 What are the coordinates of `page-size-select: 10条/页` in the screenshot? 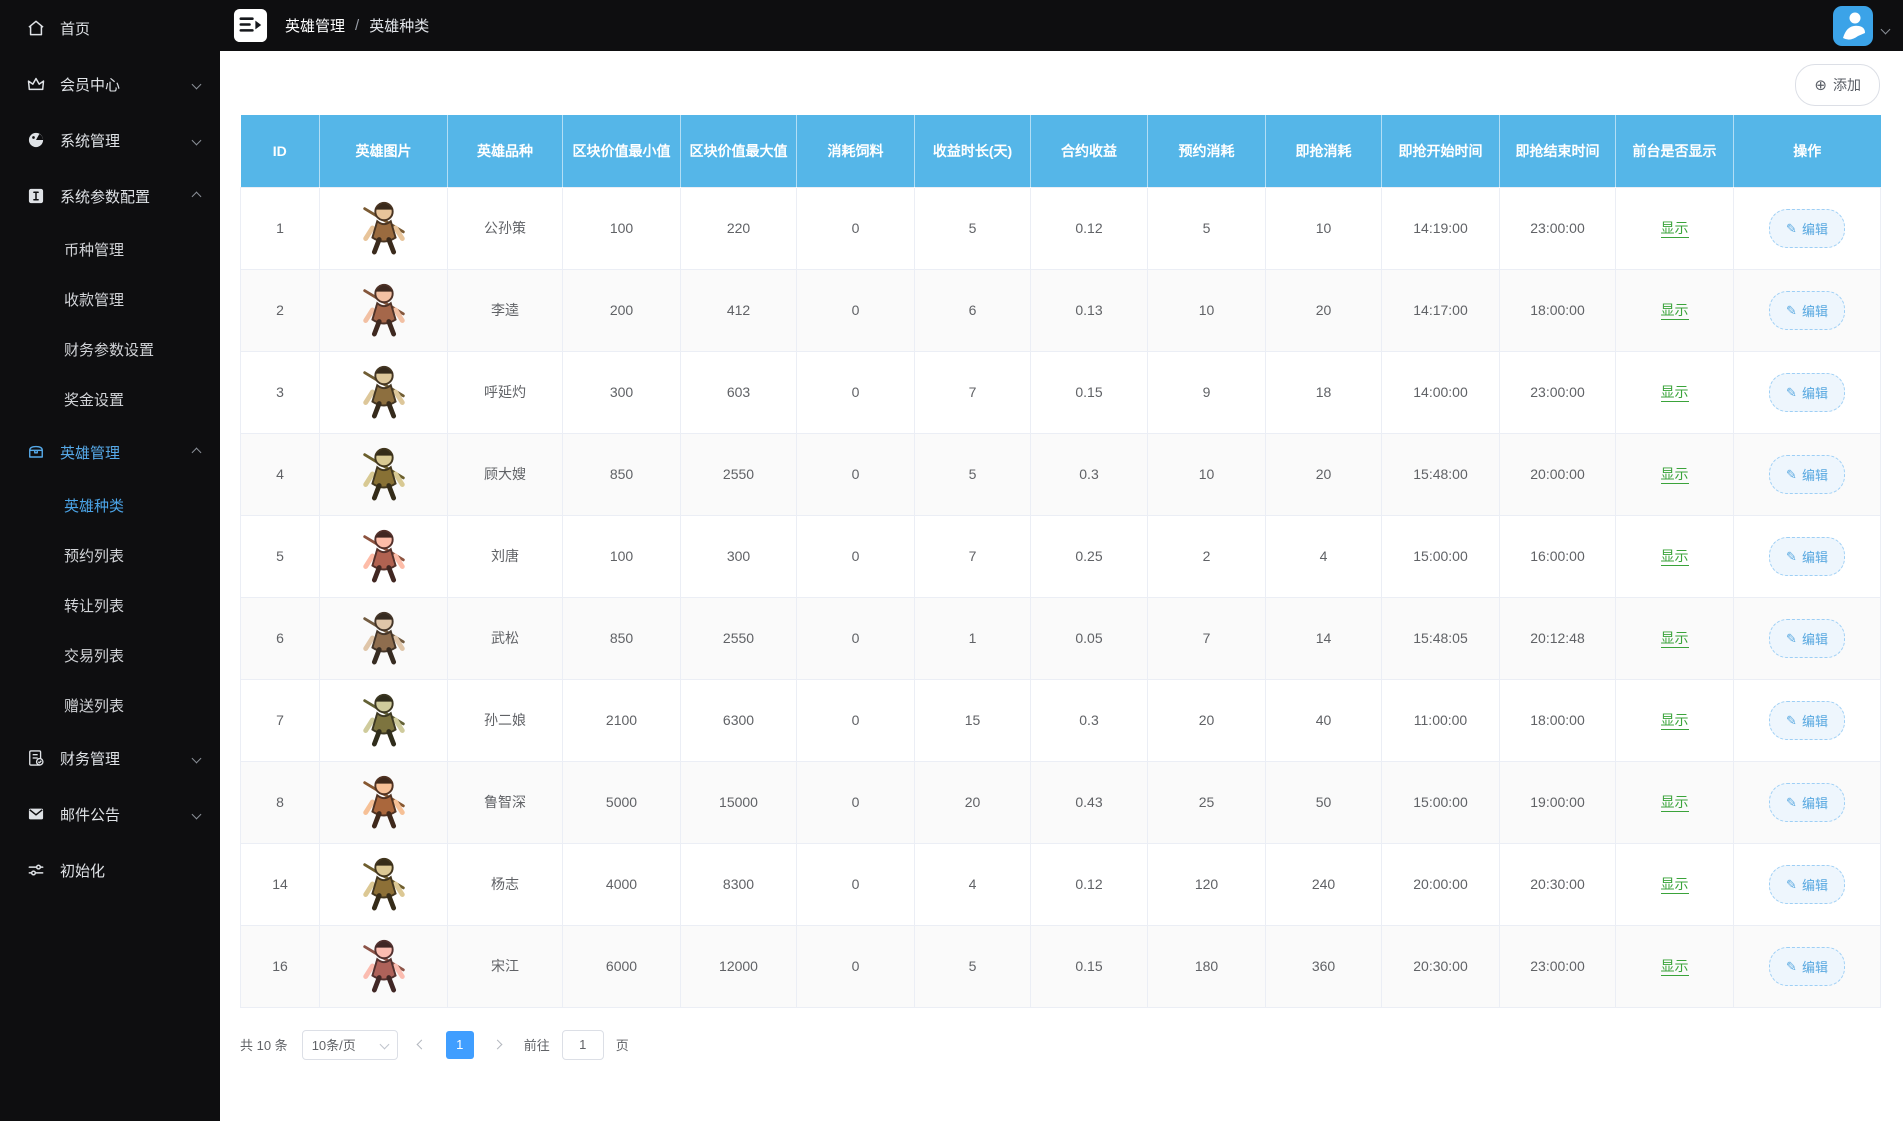 It's located at (349, 1044).